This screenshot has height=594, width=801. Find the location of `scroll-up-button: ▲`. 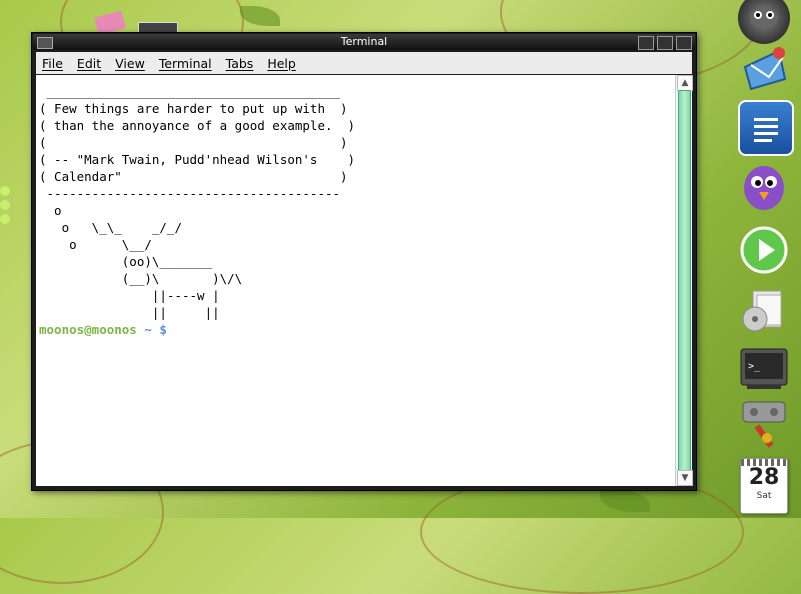

scroll-up-button: ▲ is located at coordinates (685, 83).